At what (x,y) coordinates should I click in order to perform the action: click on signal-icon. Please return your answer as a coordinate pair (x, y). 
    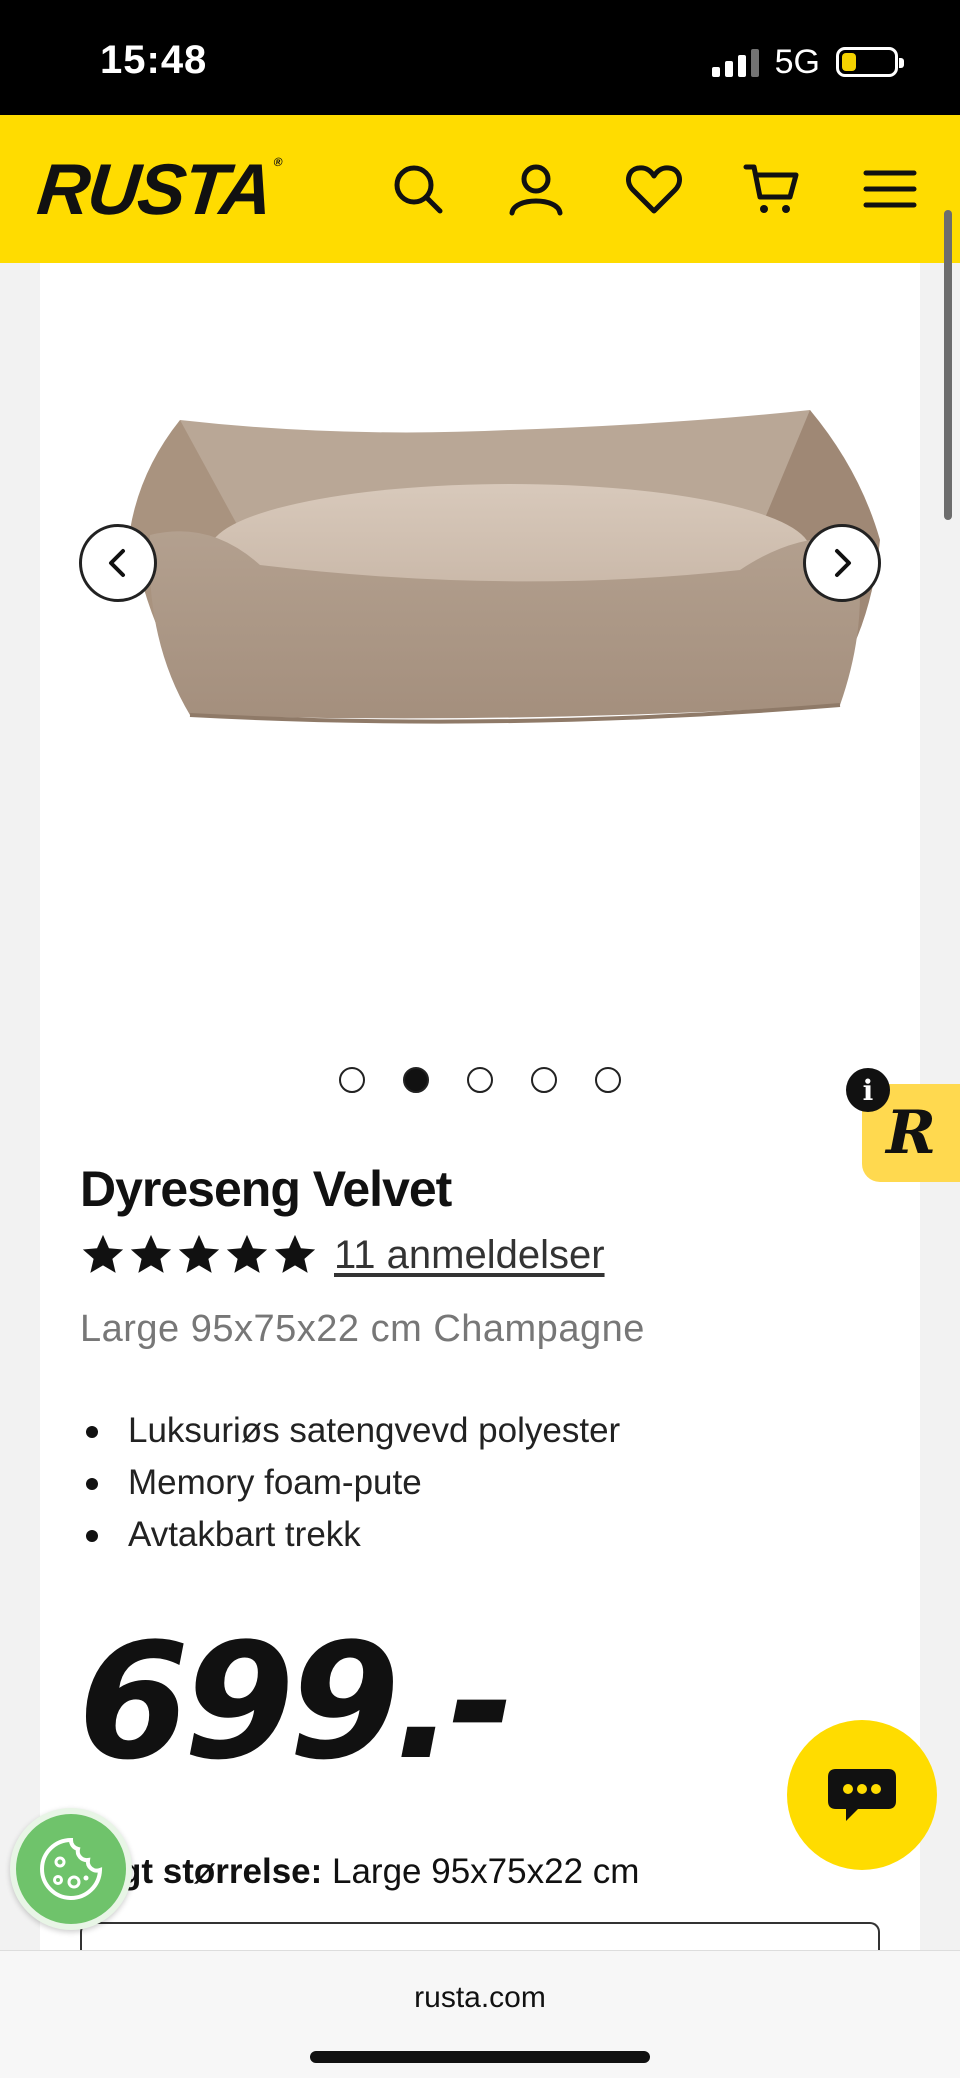
    Looking at the image, I should click on (735, 62).